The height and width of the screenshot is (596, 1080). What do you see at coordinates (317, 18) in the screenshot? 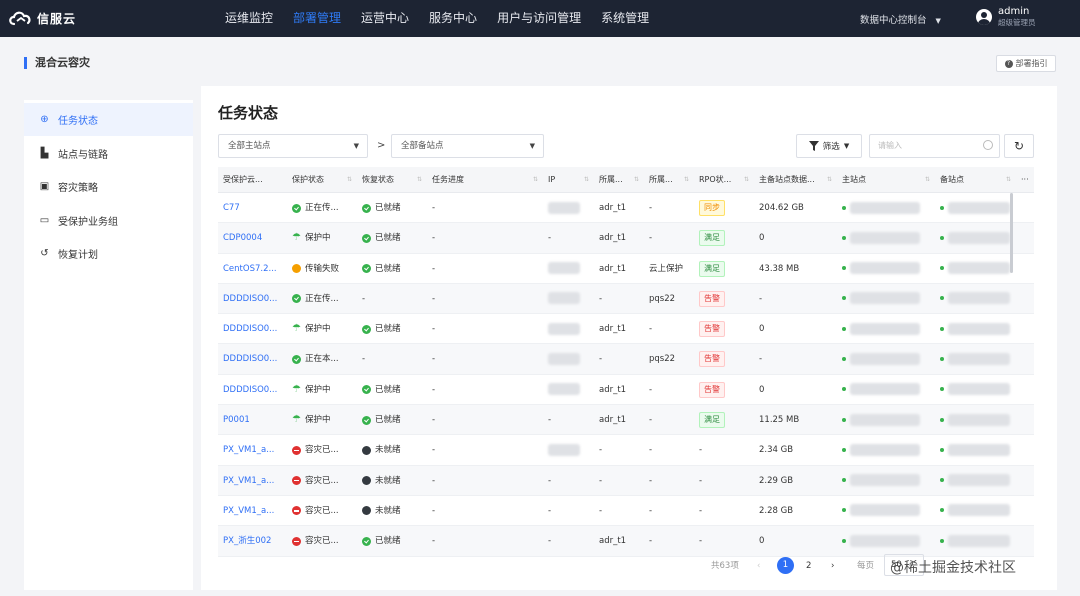
I see `nav-item-1: 部署管理` at bounding box center [317, 18].